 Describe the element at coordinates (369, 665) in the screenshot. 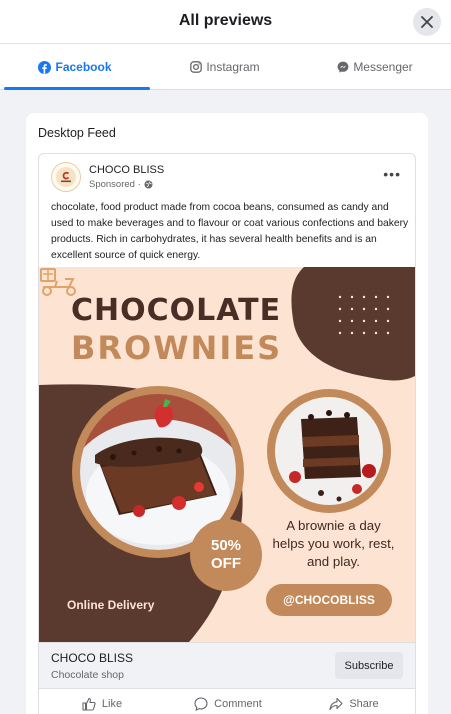

I see `subscribe-button: Subscribe` at that location.